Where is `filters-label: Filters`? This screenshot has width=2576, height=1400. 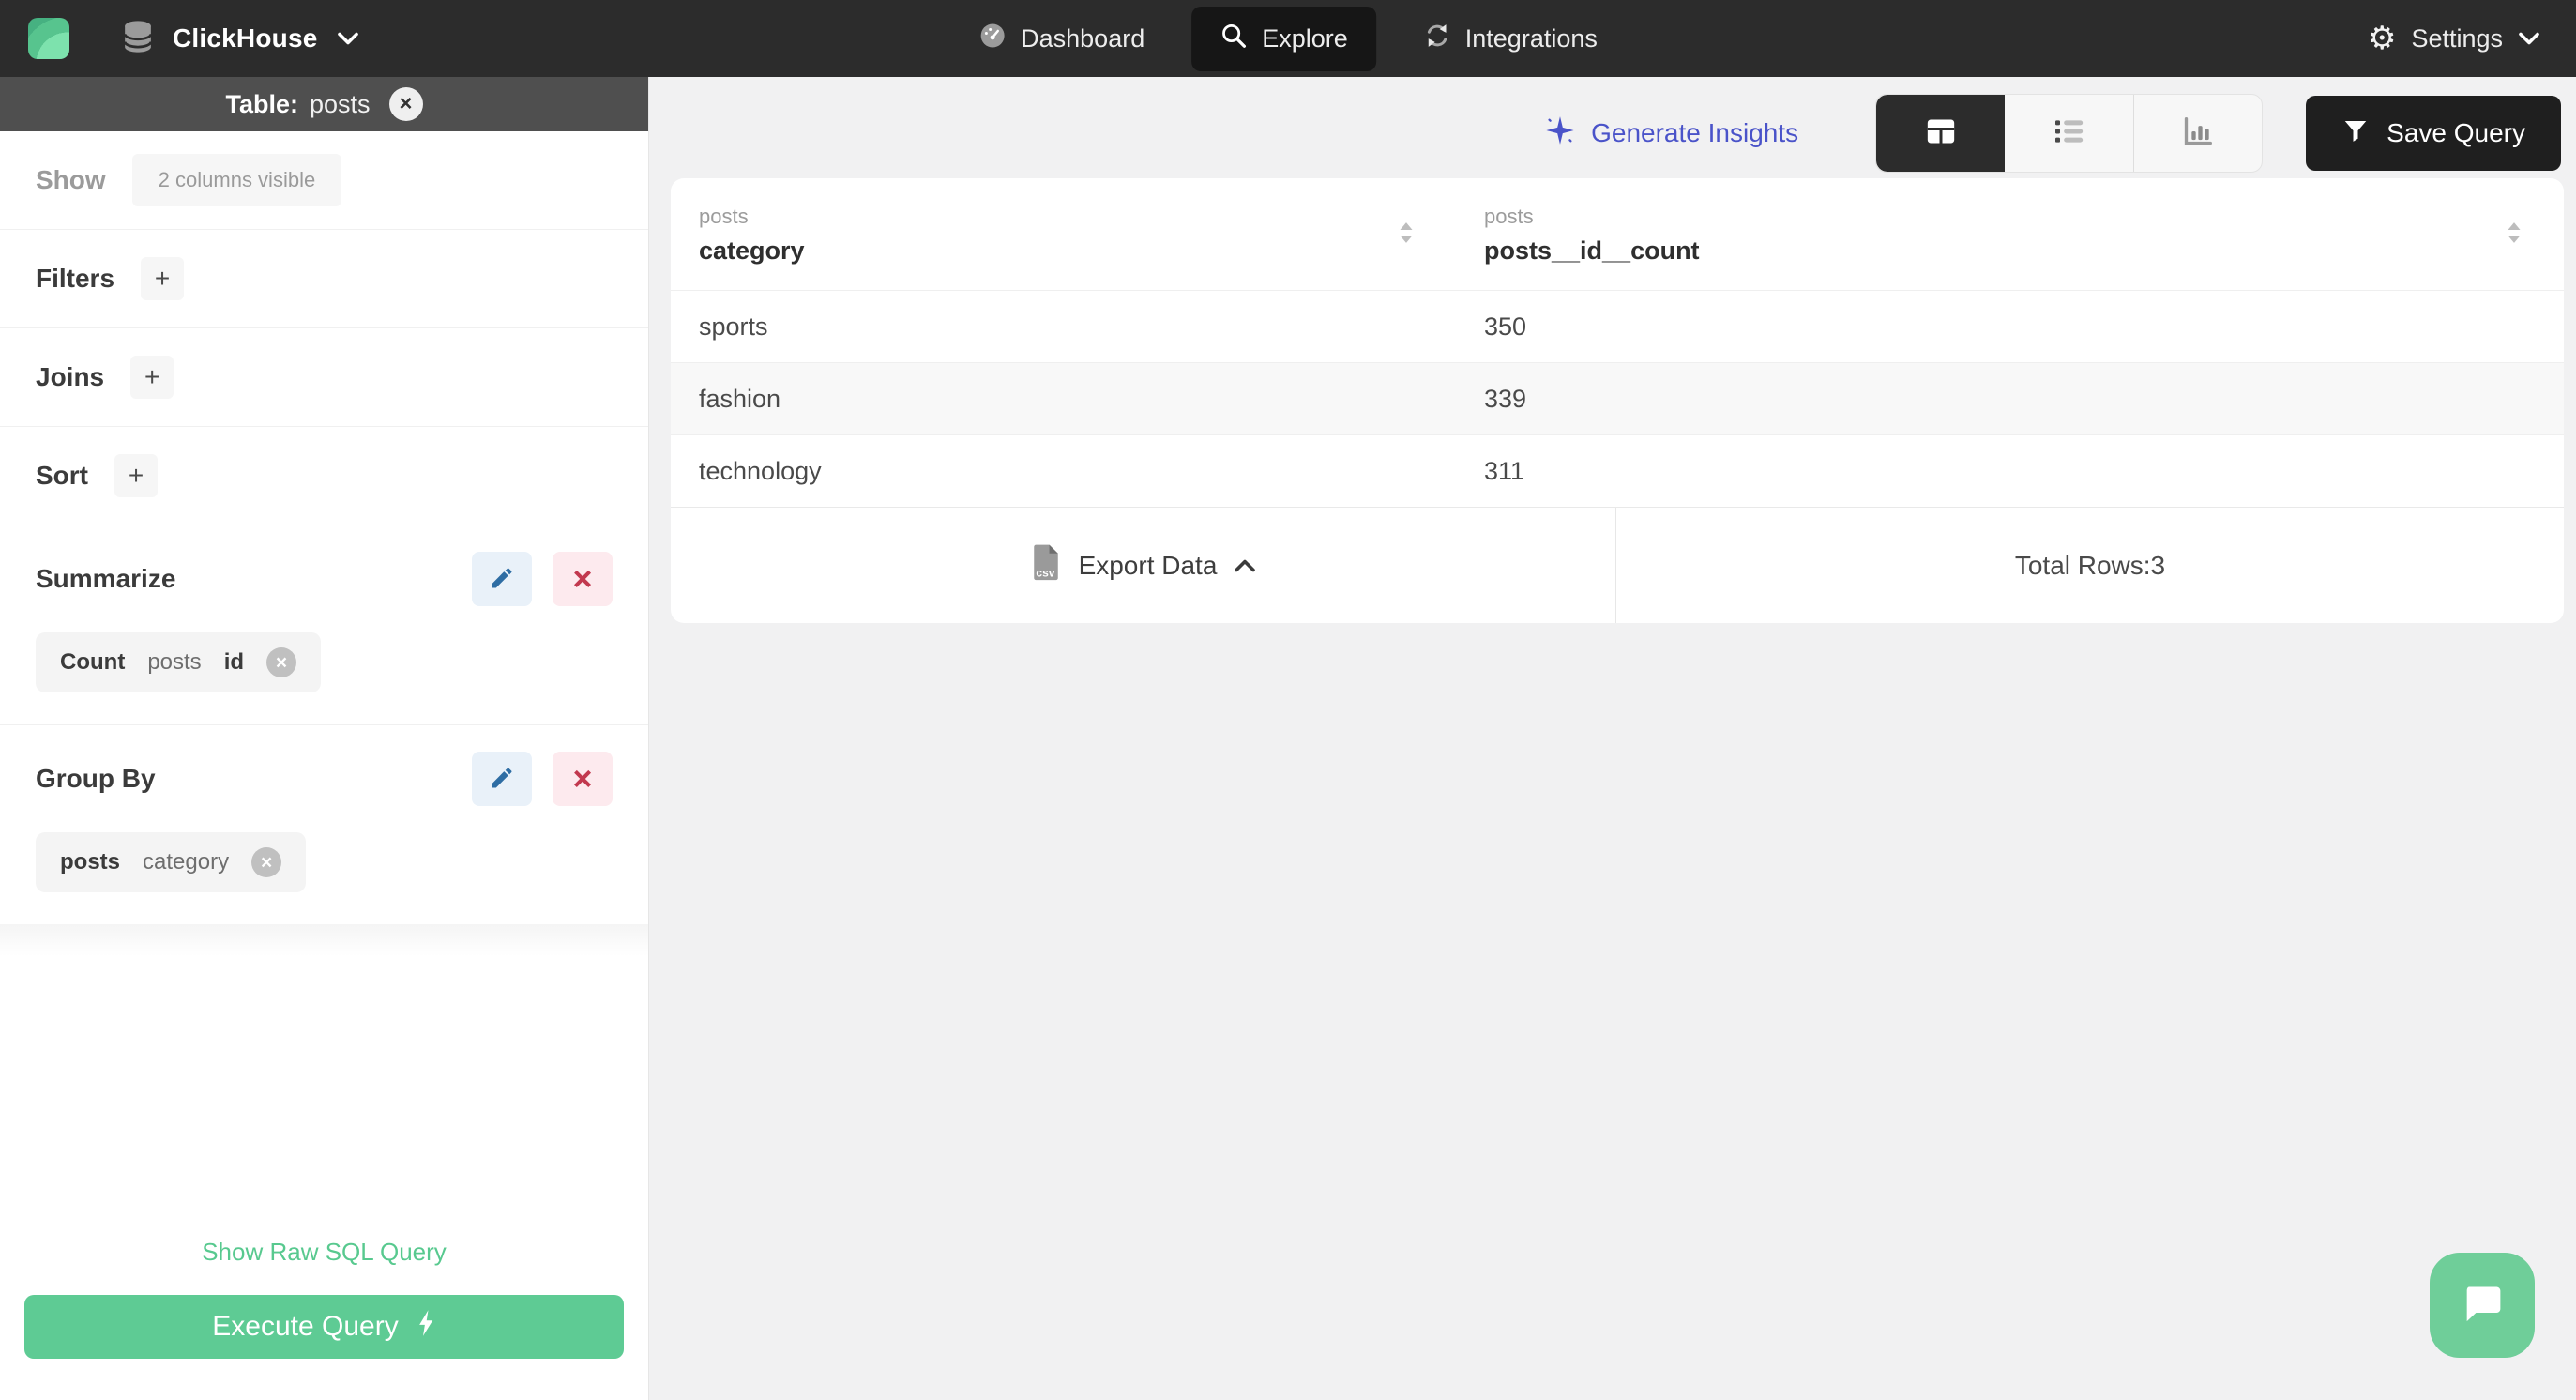
filters-label: Filters is located at coordinates (75, 278).